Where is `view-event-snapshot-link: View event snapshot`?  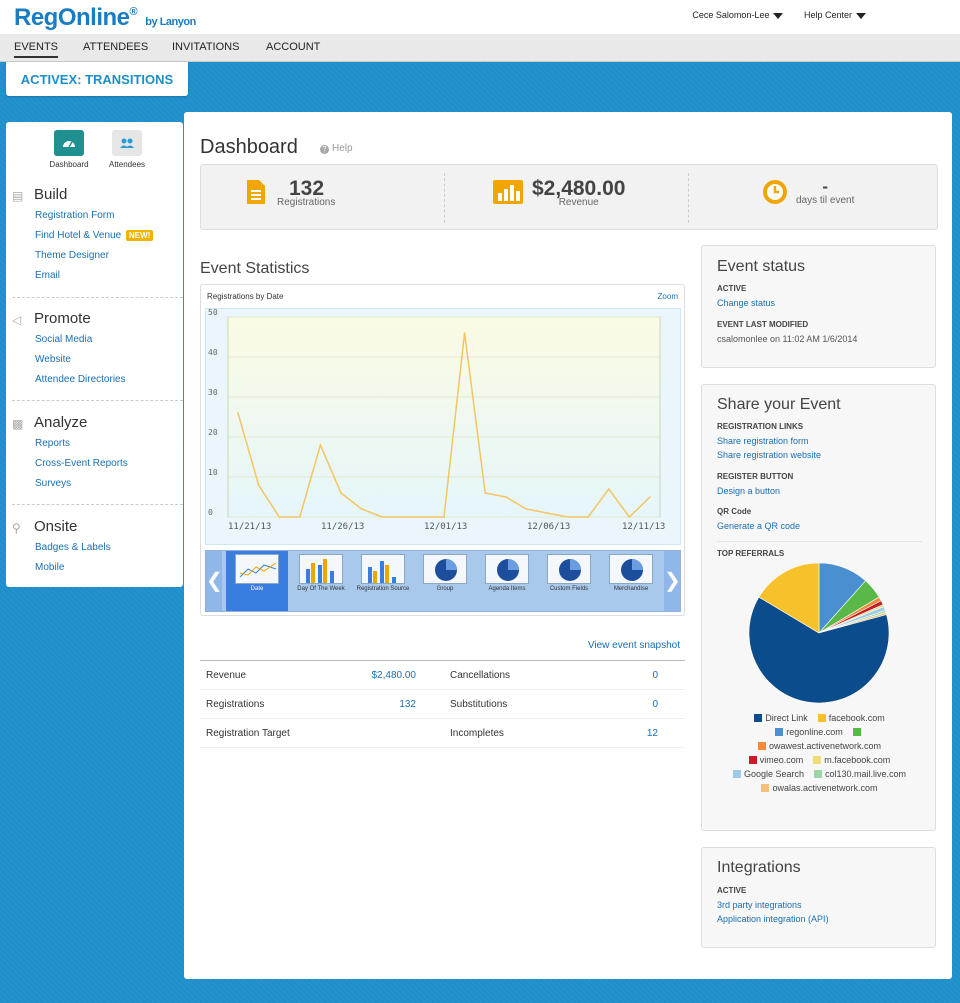
view-event-snapshot-link: View event snapshot is located at coordinates (634, 645).